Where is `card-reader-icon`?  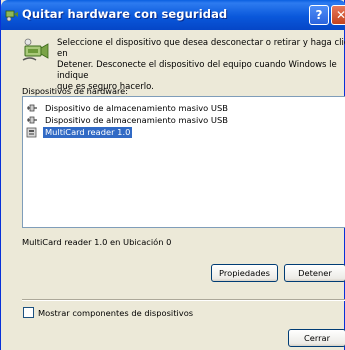 card-reader-icon is located at coordinates (31, 132).